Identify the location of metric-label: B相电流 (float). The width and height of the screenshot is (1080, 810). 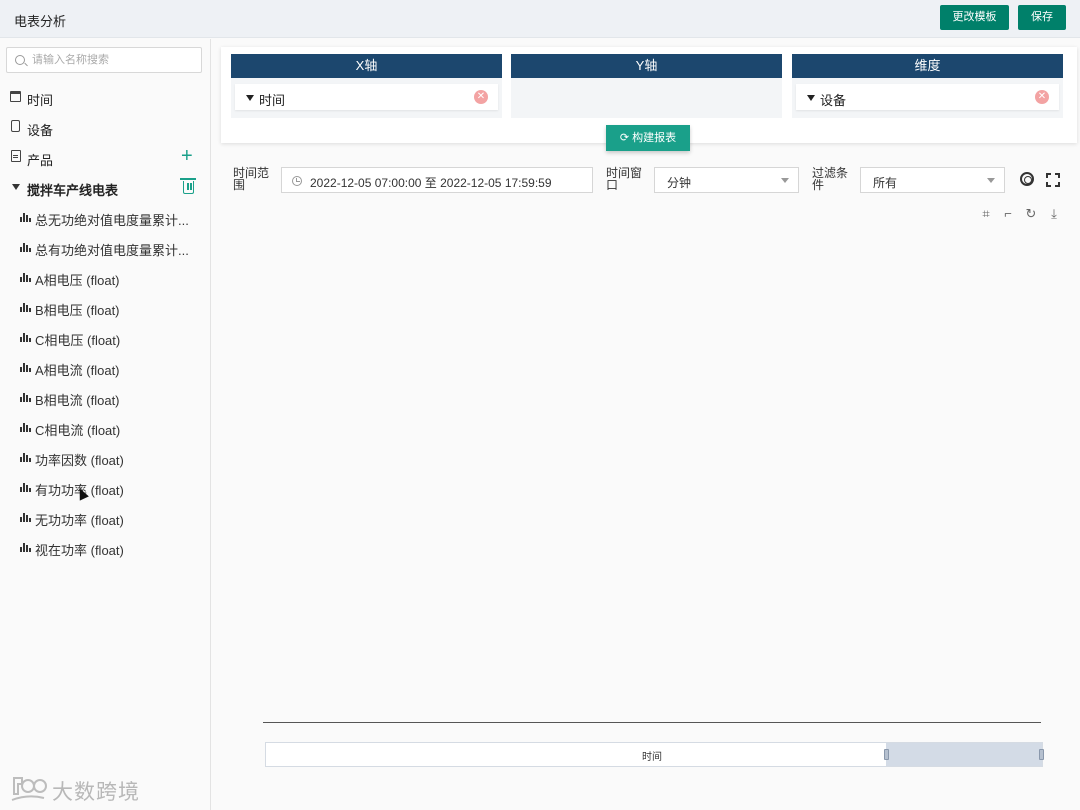
(77, 400).